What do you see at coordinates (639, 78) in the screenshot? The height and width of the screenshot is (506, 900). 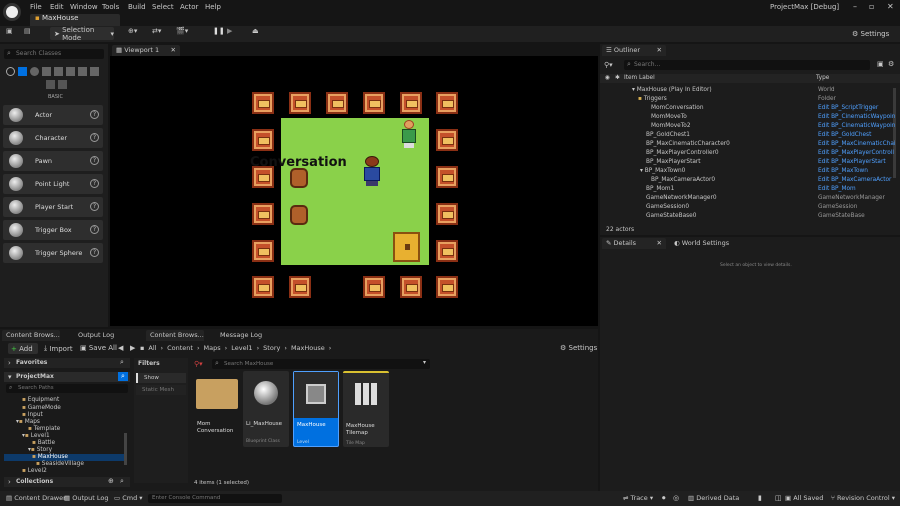 I see `item-label-header: Item Label` at bounding box center [639, 78].